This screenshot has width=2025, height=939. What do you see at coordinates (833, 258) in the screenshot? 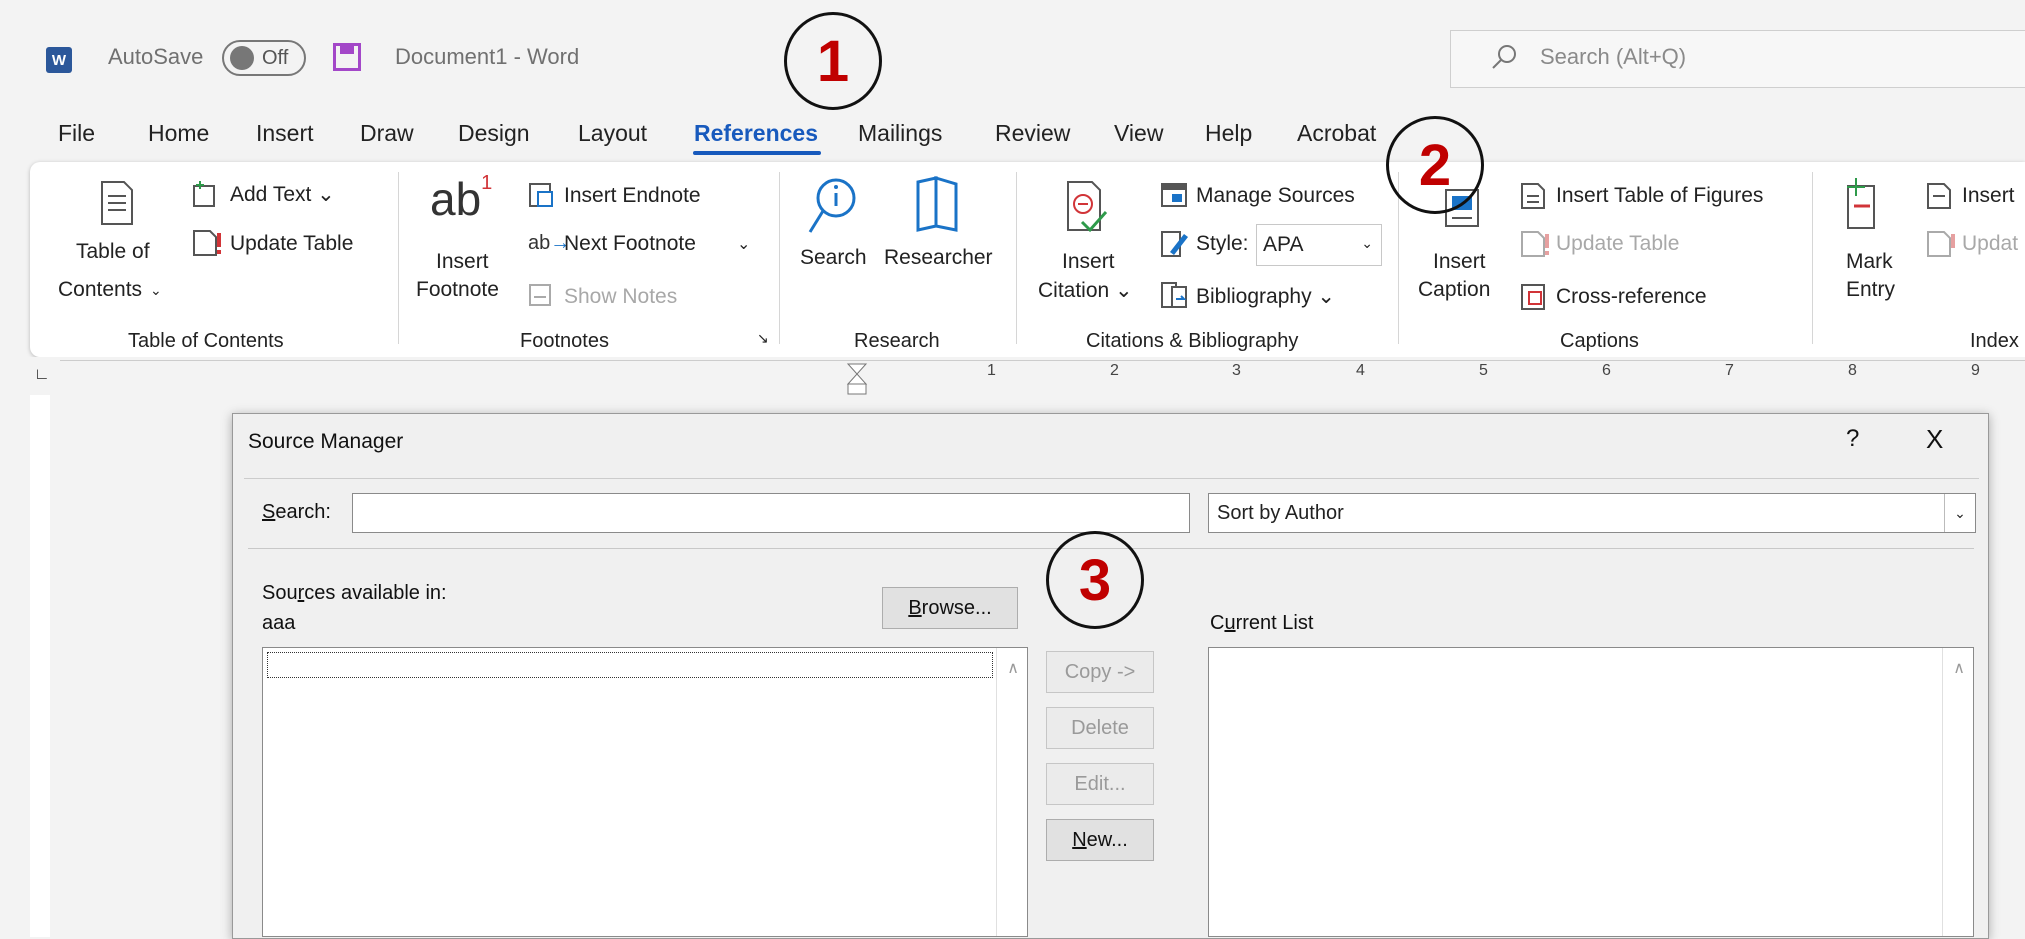
I see `research-search-button: Search` at bounding box center [833, 258].